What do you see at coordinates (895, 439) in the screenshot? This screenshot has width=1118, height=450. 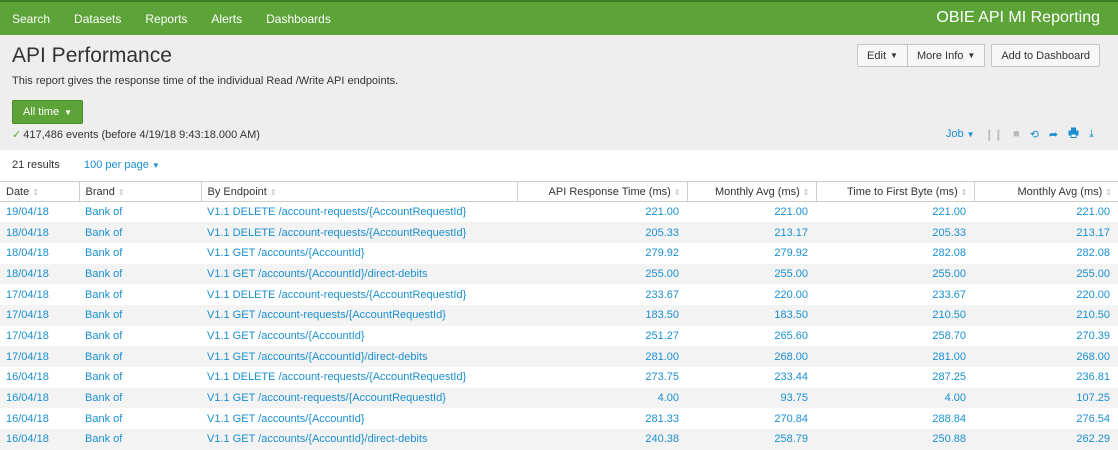 I see `cell-time-to-first-byte: 250.88` at bounding box center [895, 439].